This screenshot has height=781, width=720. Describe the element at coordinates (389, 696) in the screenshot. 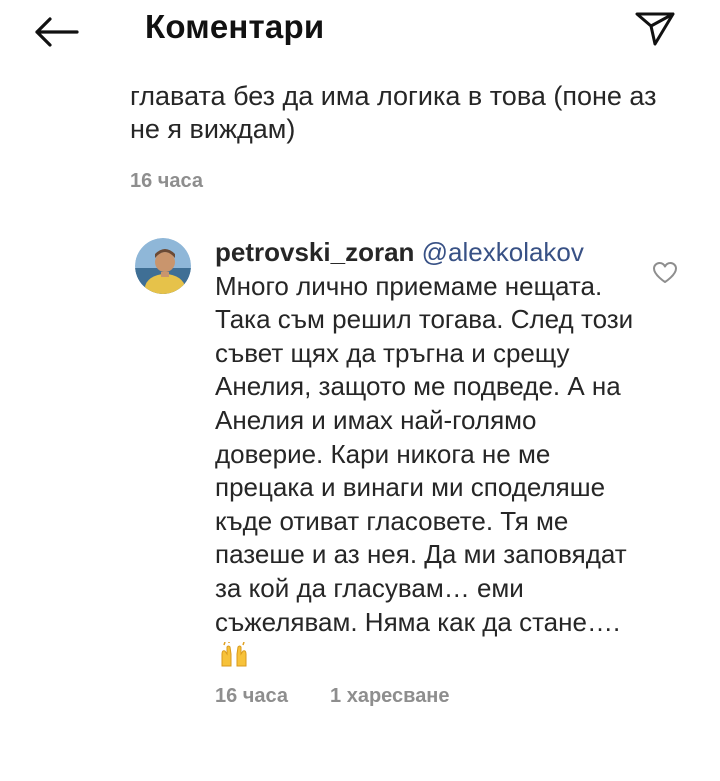

I see `comment-likes: 1 харесване` at that location.